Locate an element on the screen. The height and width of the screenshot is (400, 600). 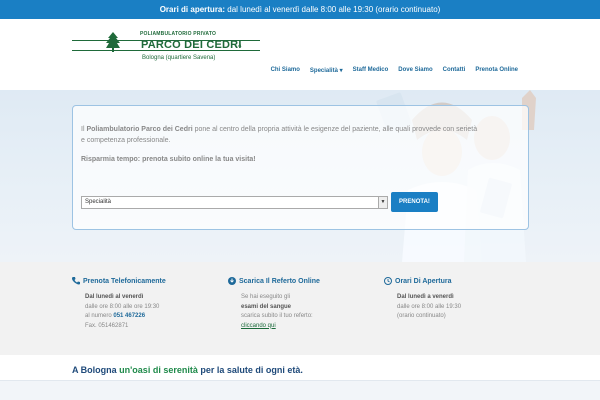
chevron-down-icon: ▼ is located at coordinates (382, 202).